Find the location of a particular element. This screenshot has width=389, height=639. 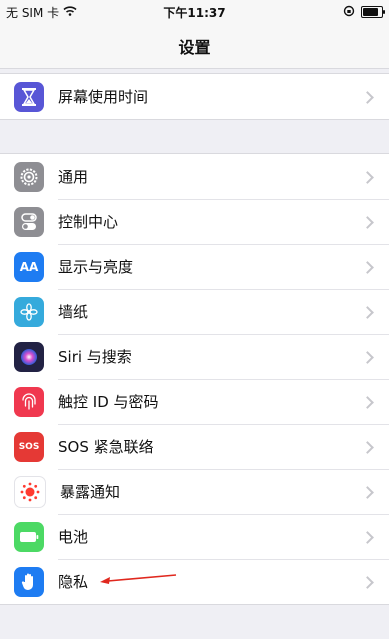

status-right is located at coordinates (366, 12).